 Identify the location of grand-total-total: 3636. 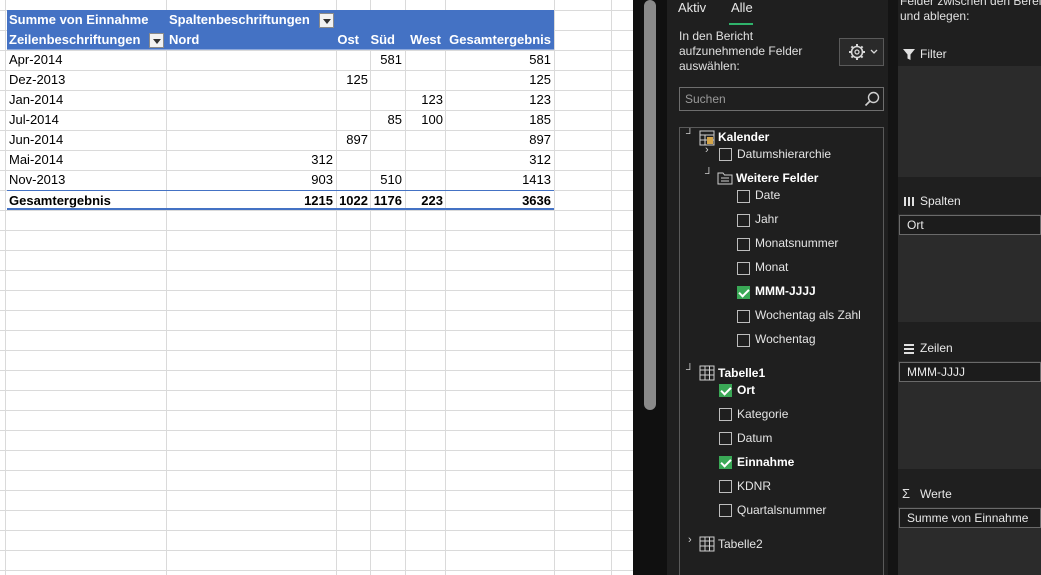
(499, 201).